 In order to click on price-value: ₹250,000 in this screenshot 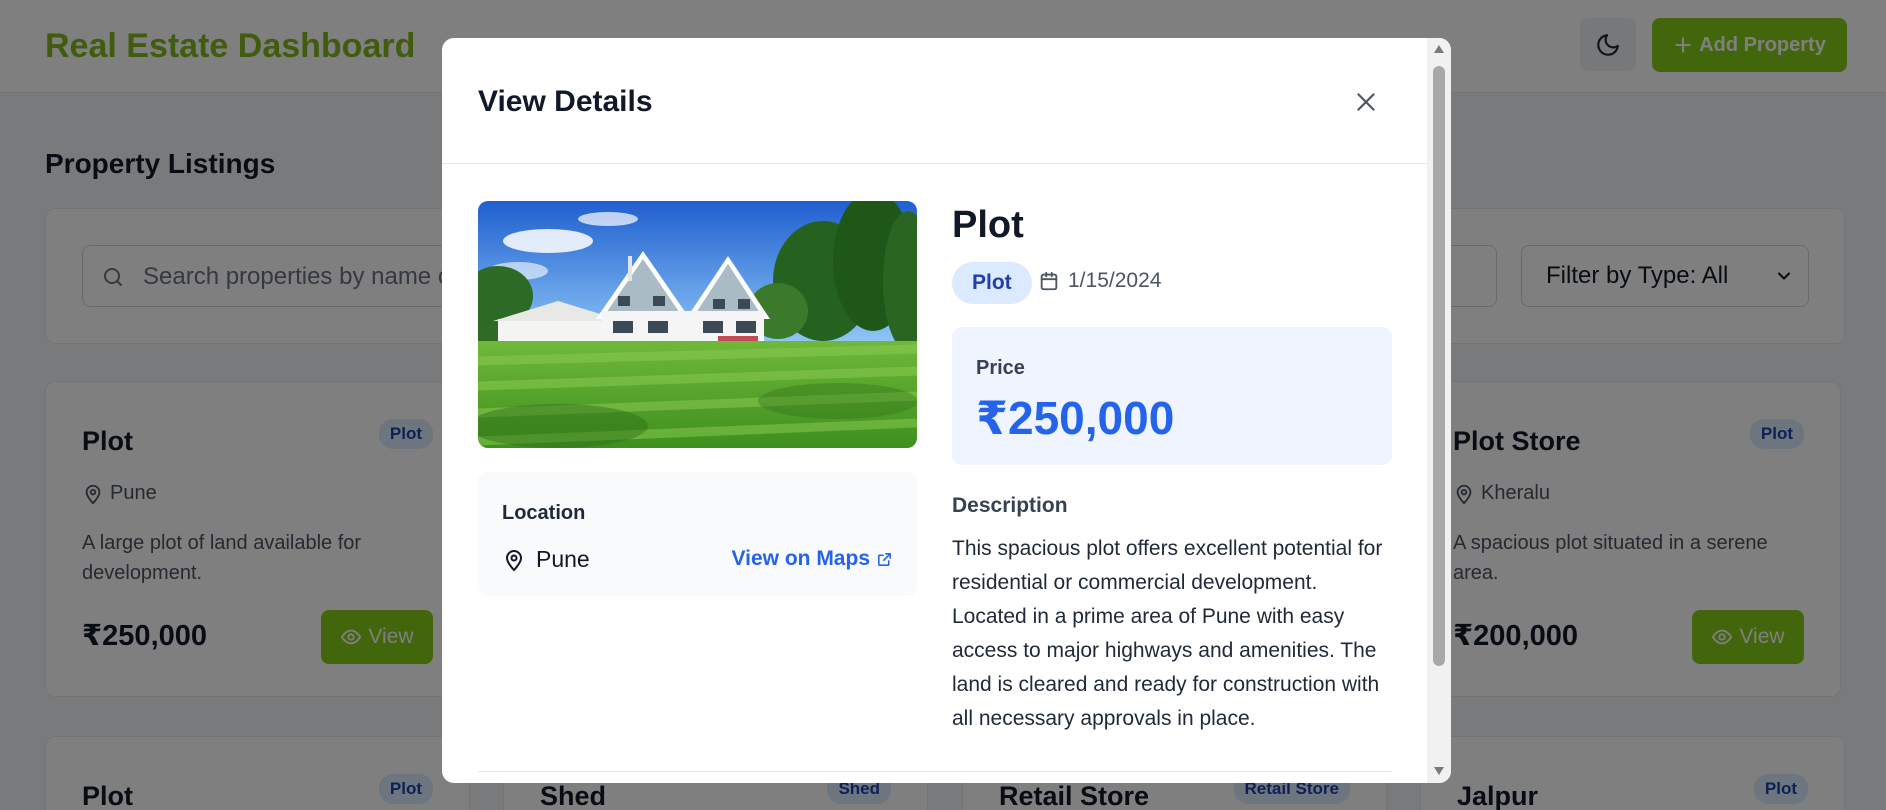, I will do `click(1075, 418)`.